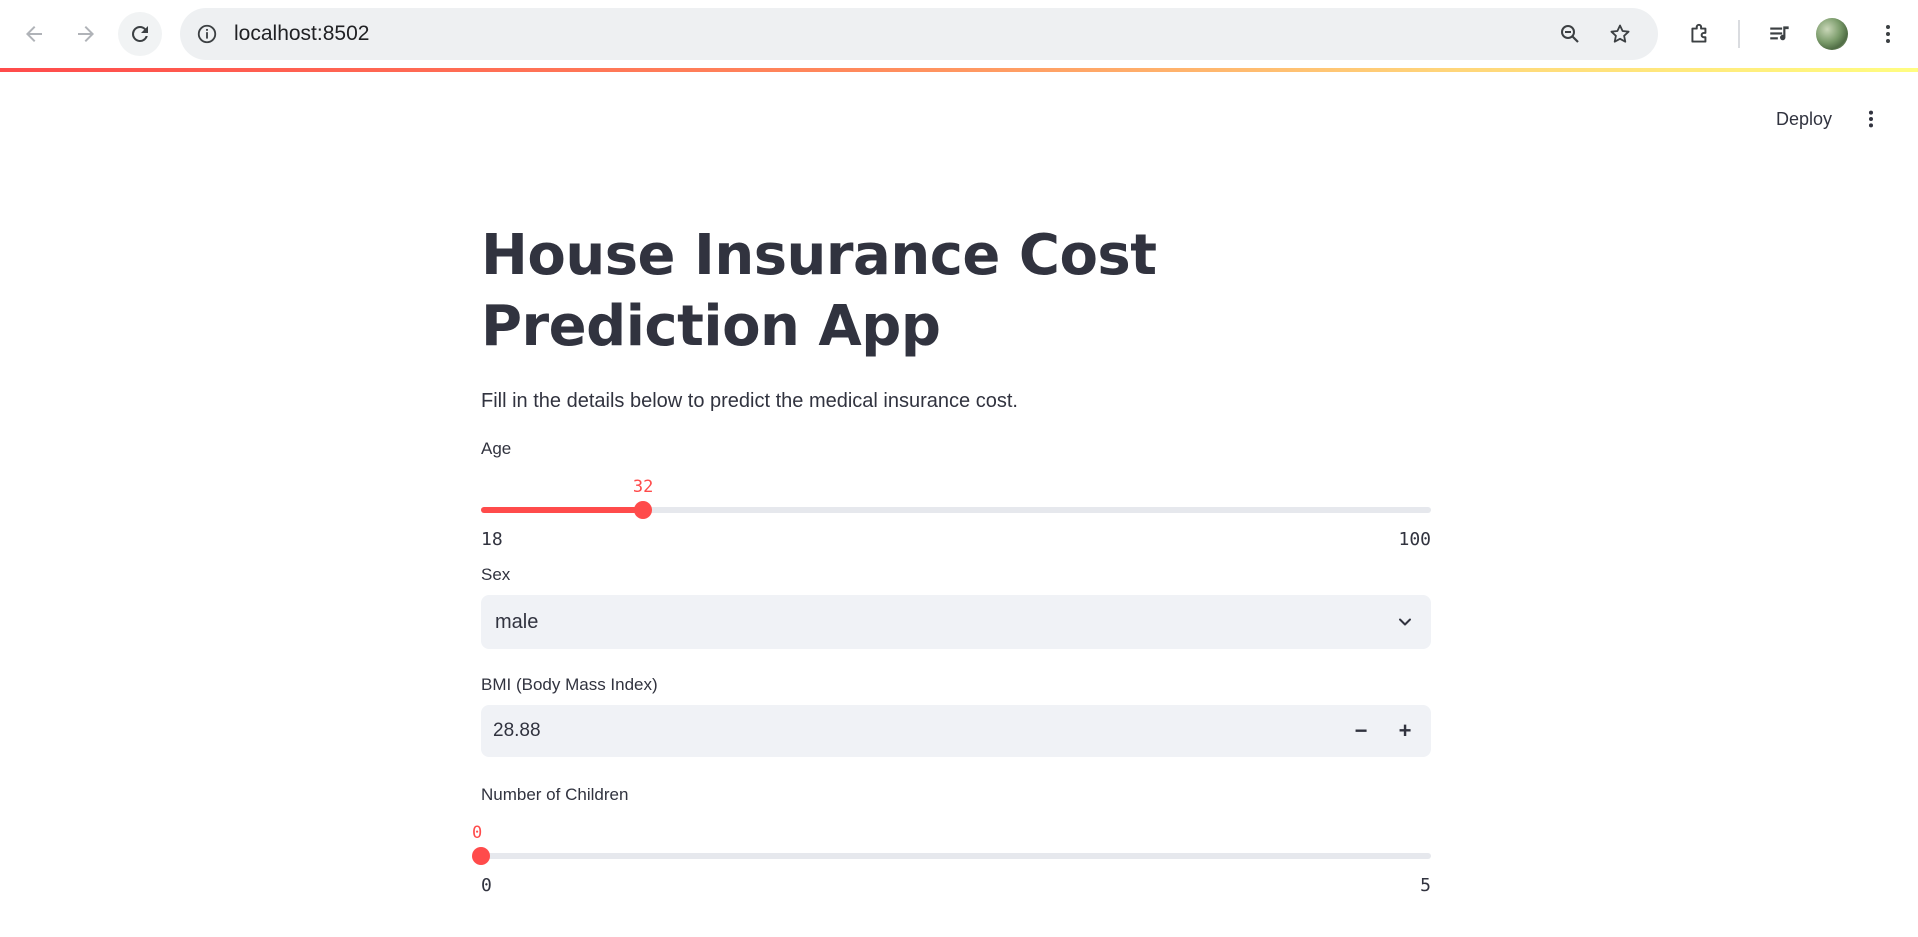 The height and width of the screenshot is (937, 1918). I want to click on bmi-field, so click(893, 731).